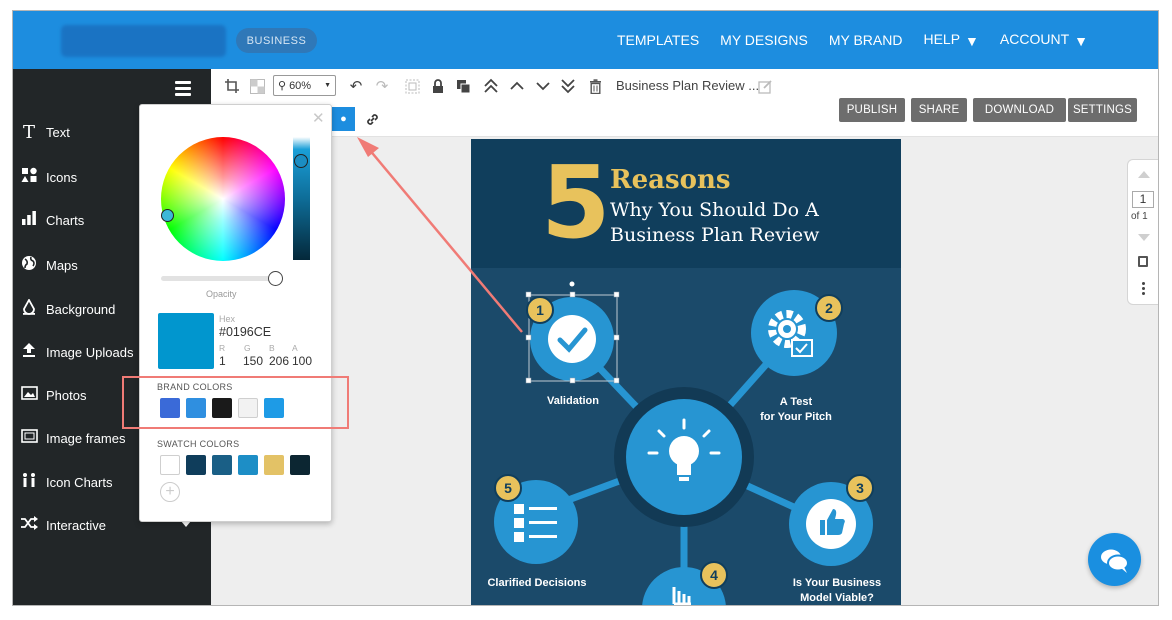  Describe the element at coordinates (491, 86) in the screenshot. I see `bring-to-front-icon` at that location.